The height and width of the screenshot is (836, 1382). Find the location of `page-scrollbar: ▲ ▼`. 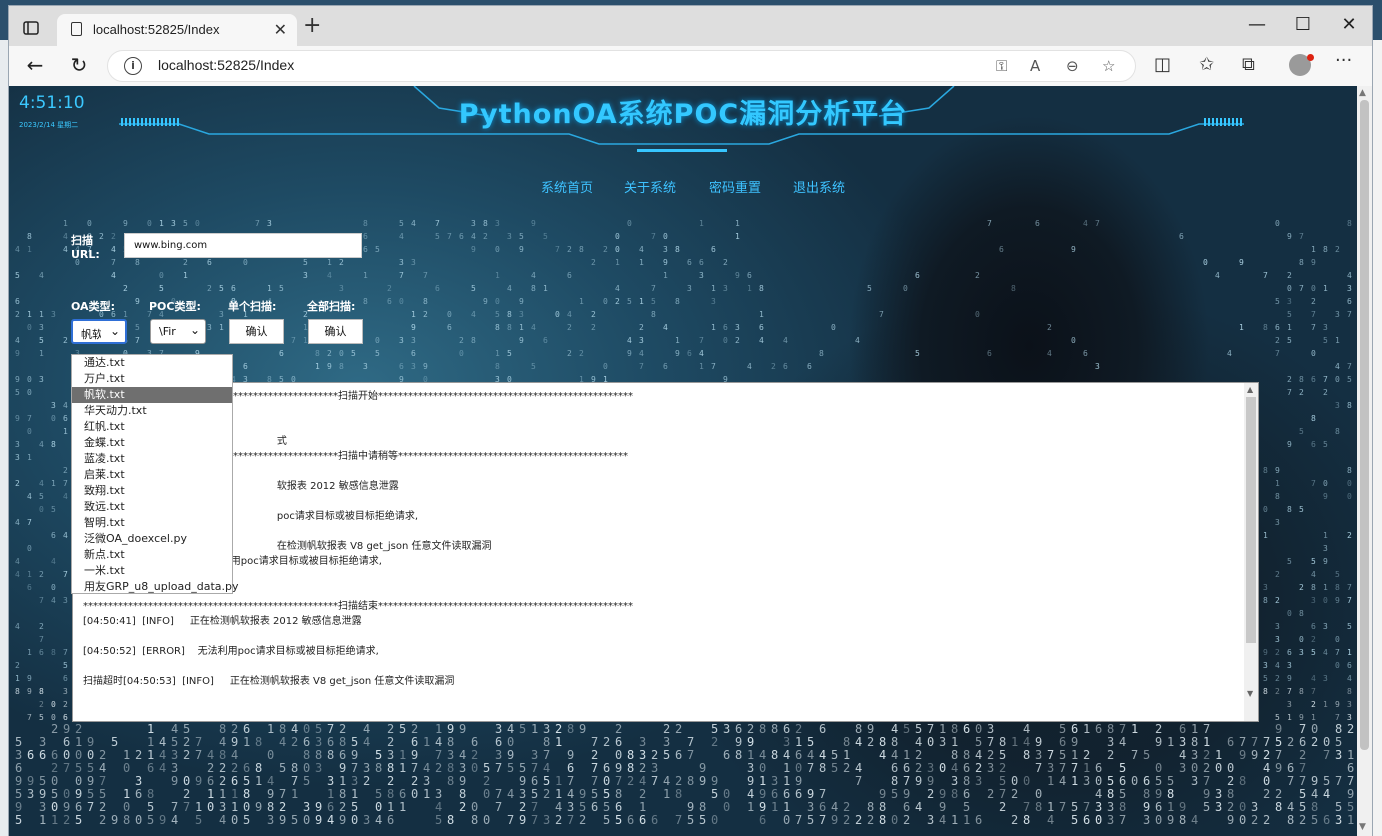

page-scrollbar: ▲ ▼ is located at coordinates (1364, 461).